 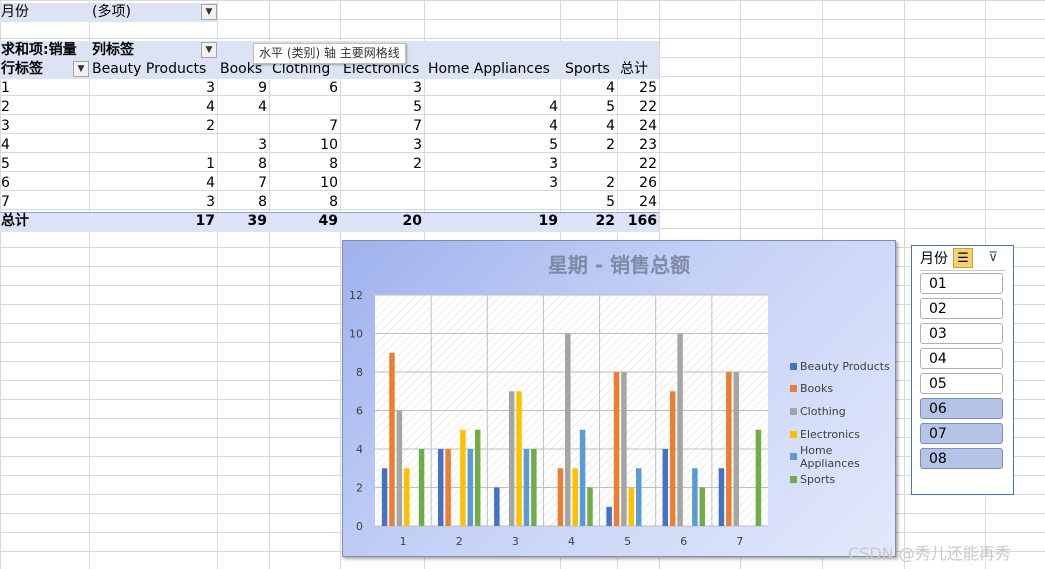 What do you see at coordinates (5, 126) in the screenshot?
I see `row-label: 3` at bounding box center [5, 126].